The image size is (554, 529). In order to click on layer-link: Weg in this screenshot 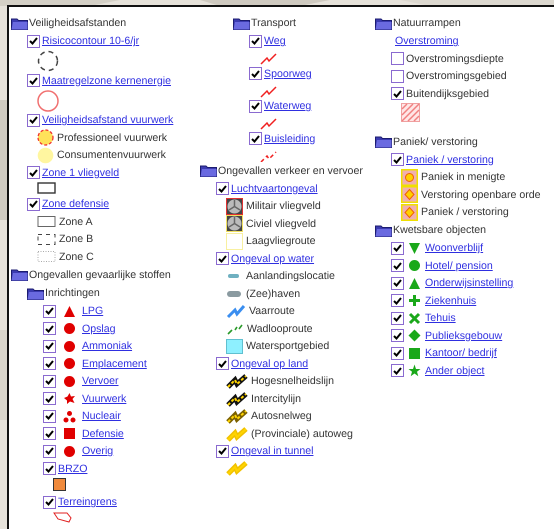, I will do `click(275, 41)`.